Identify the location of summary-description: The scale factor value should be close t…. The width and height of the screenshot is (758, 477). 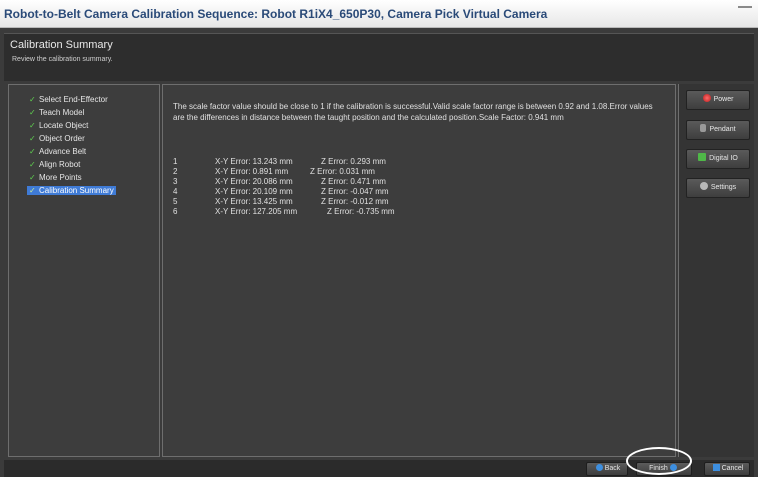
(413, 112).